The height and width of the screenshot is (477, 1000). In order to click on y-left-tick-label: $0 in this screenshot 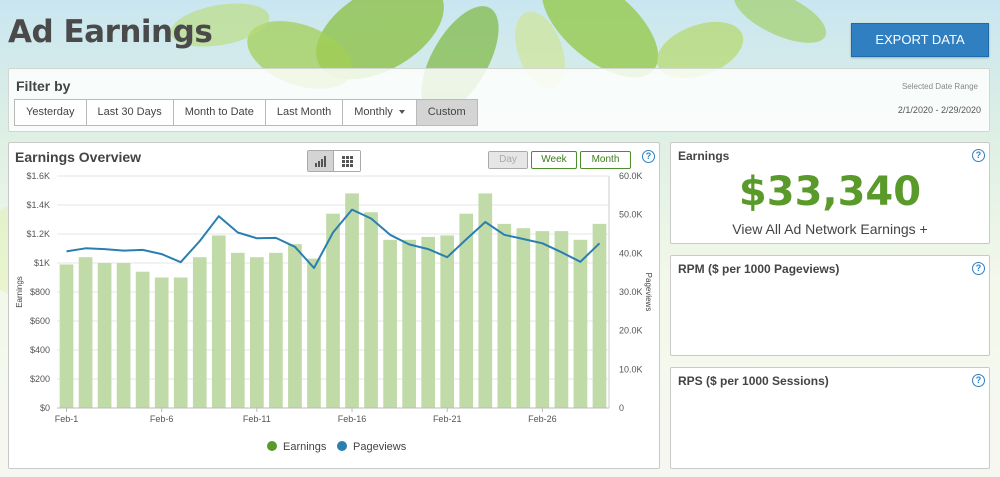, I will do `click(45, 408)`.